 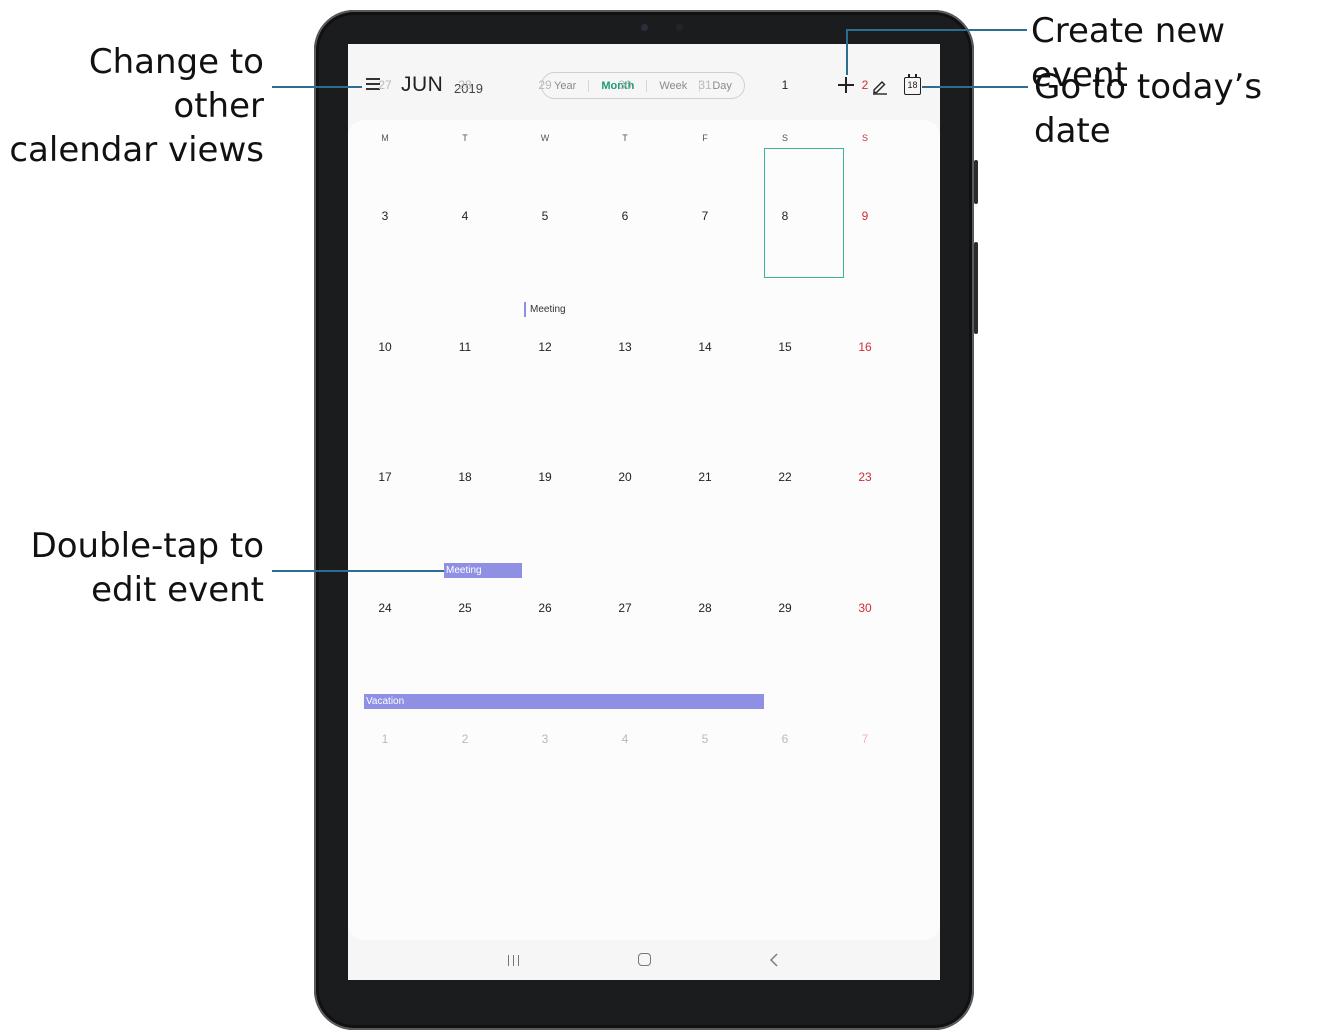 What do you see at coordinates (177, 590) in the screenshot?
I see `callout-edit-line2: edit event` at bounding box center [177, 590].